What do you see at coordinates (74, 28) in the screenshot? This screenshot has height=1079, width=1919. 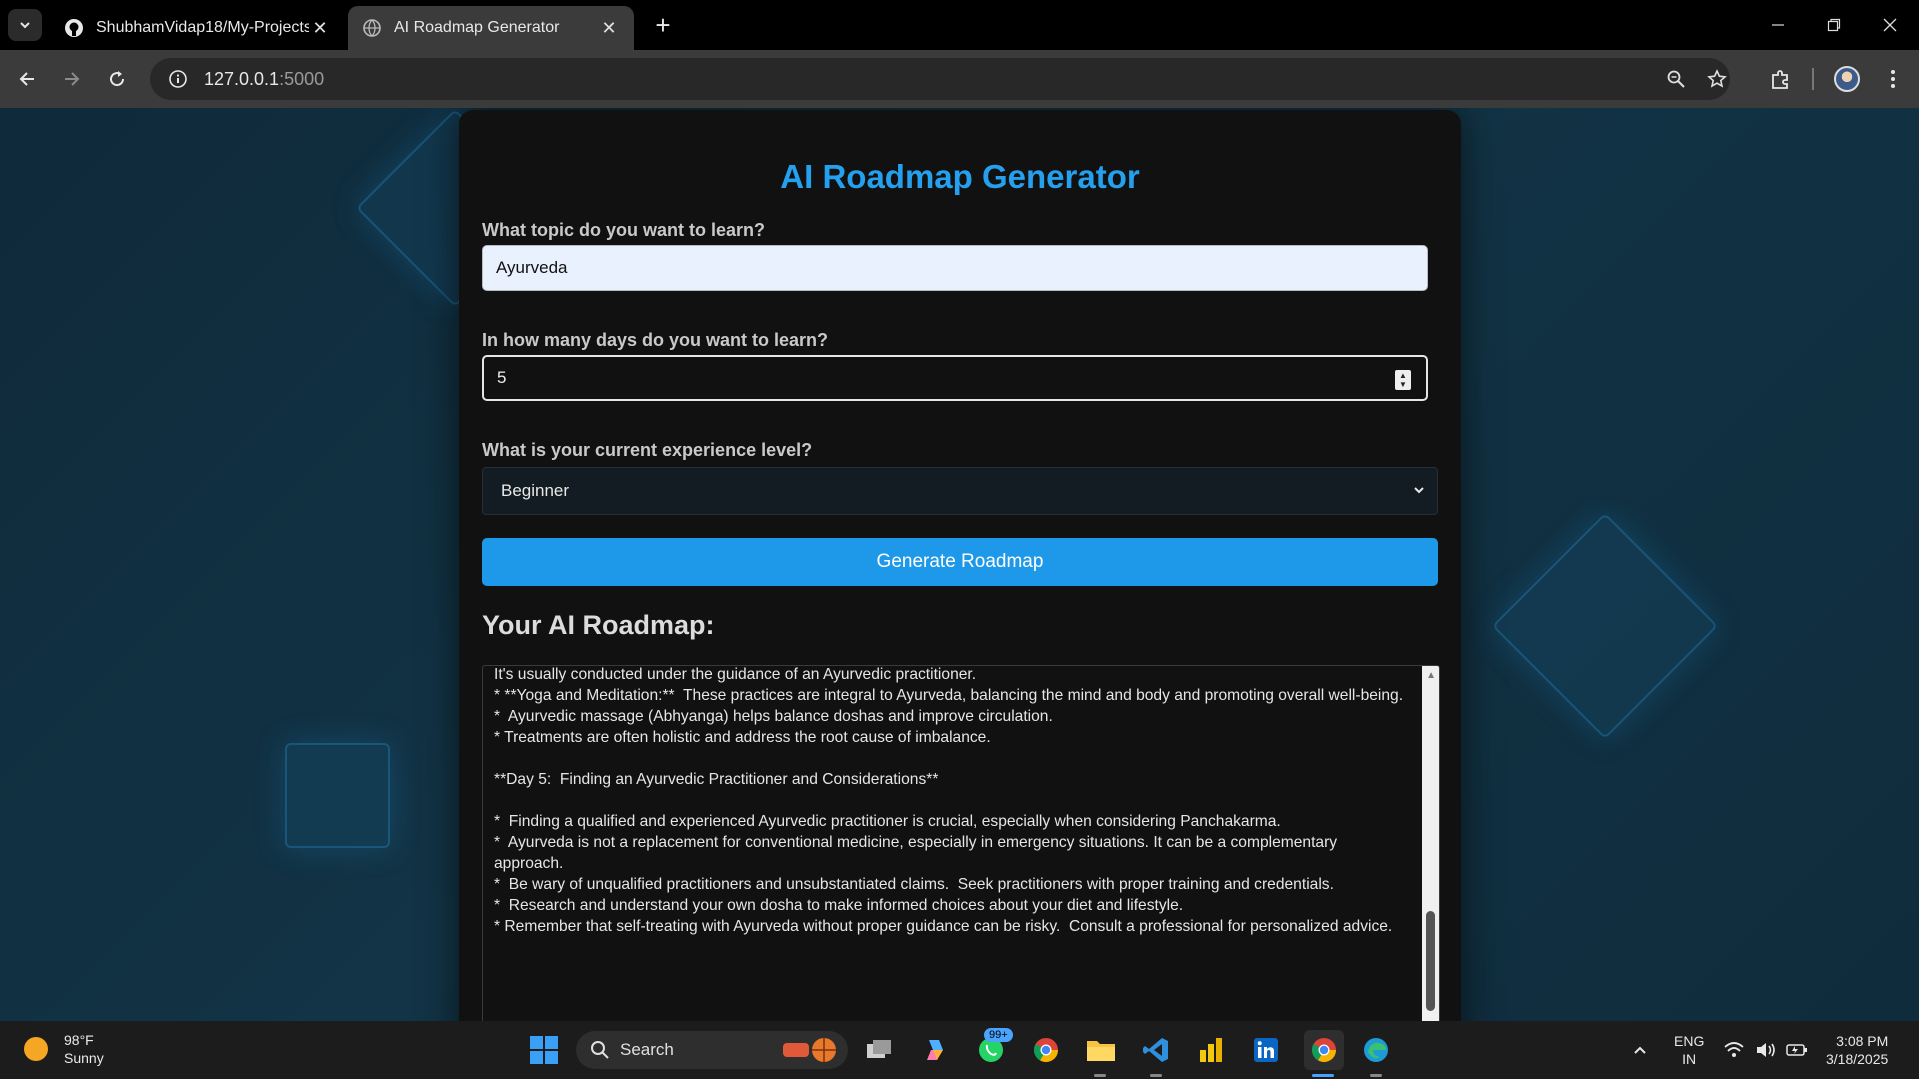 I see `github-icon` at bounding box center [74, 28].